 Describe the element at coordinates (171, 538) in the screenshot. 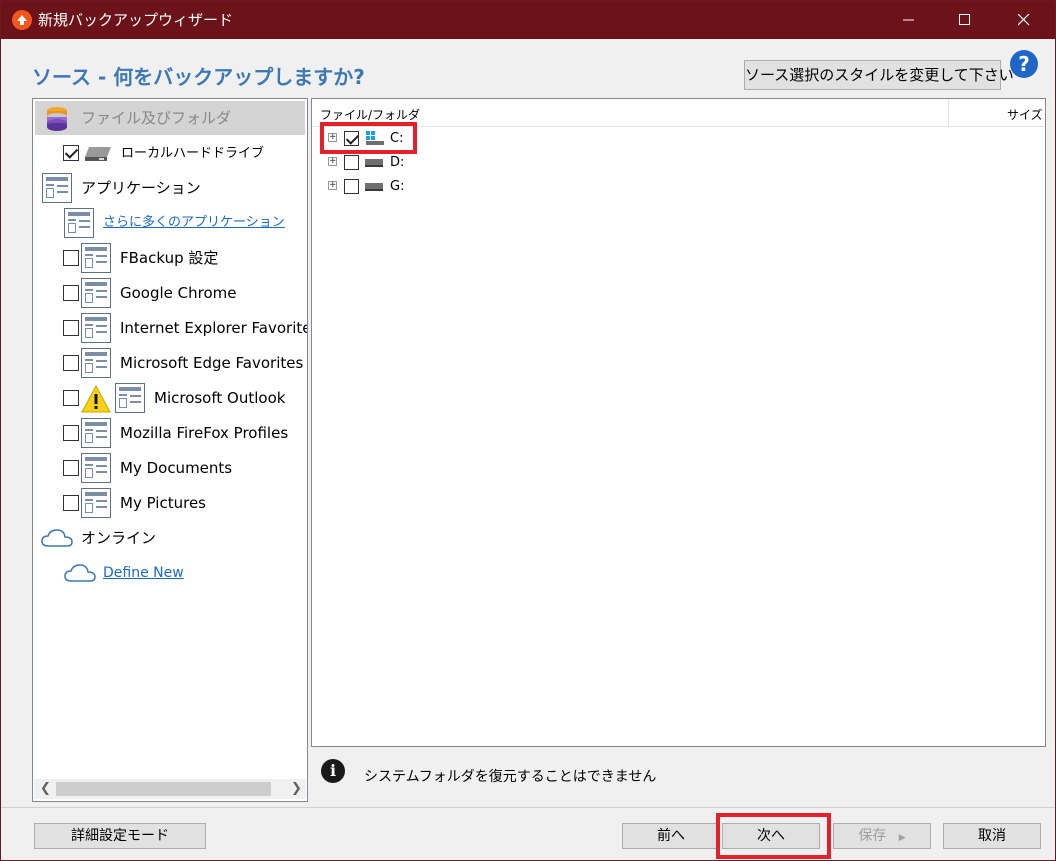

I see `sidebar-item-online: オンライン` at that location.